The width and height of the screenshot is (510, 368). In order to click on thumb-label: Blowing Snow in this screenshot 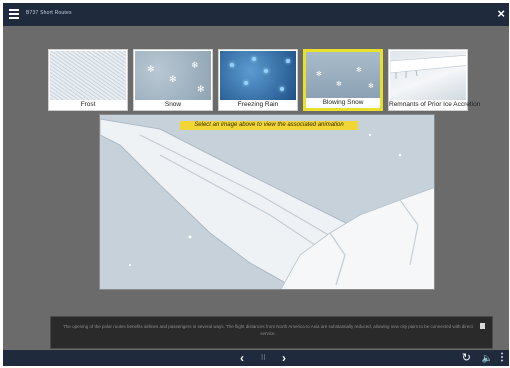, I will do `click(343, 103)`.